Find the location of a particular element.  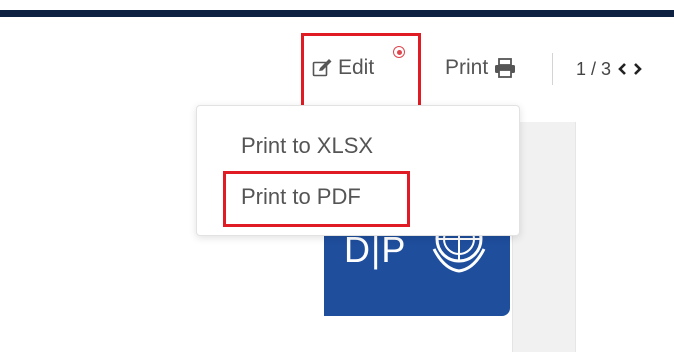

top-bar is located at coordinates (337, 8).